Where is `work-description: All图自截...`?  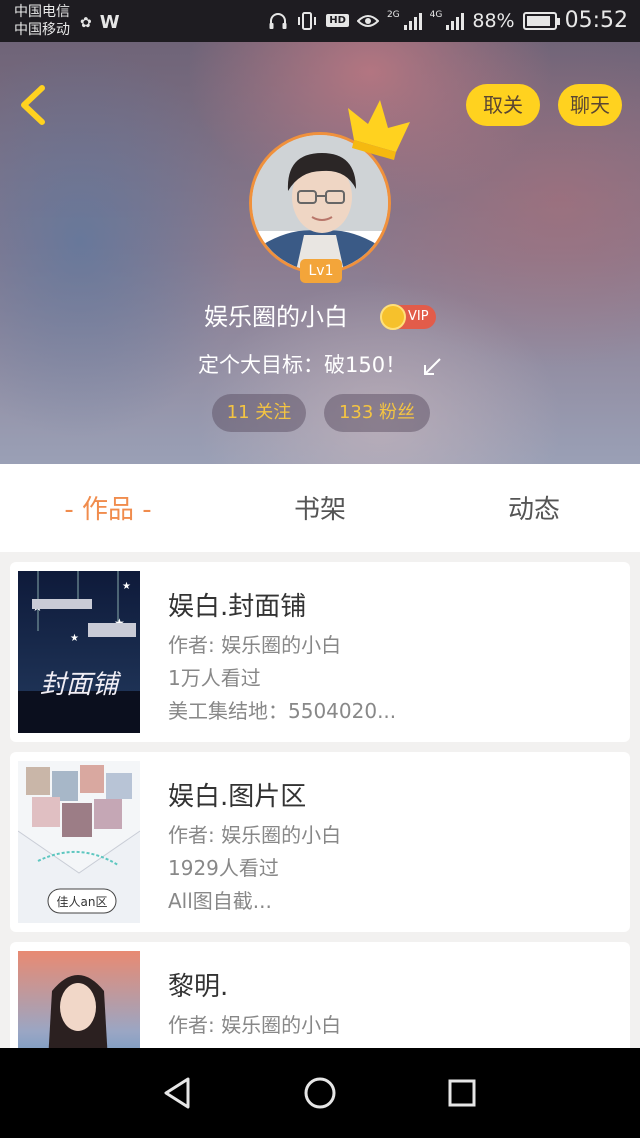
work-description: All图自截... is located at coordinates (220, 901).